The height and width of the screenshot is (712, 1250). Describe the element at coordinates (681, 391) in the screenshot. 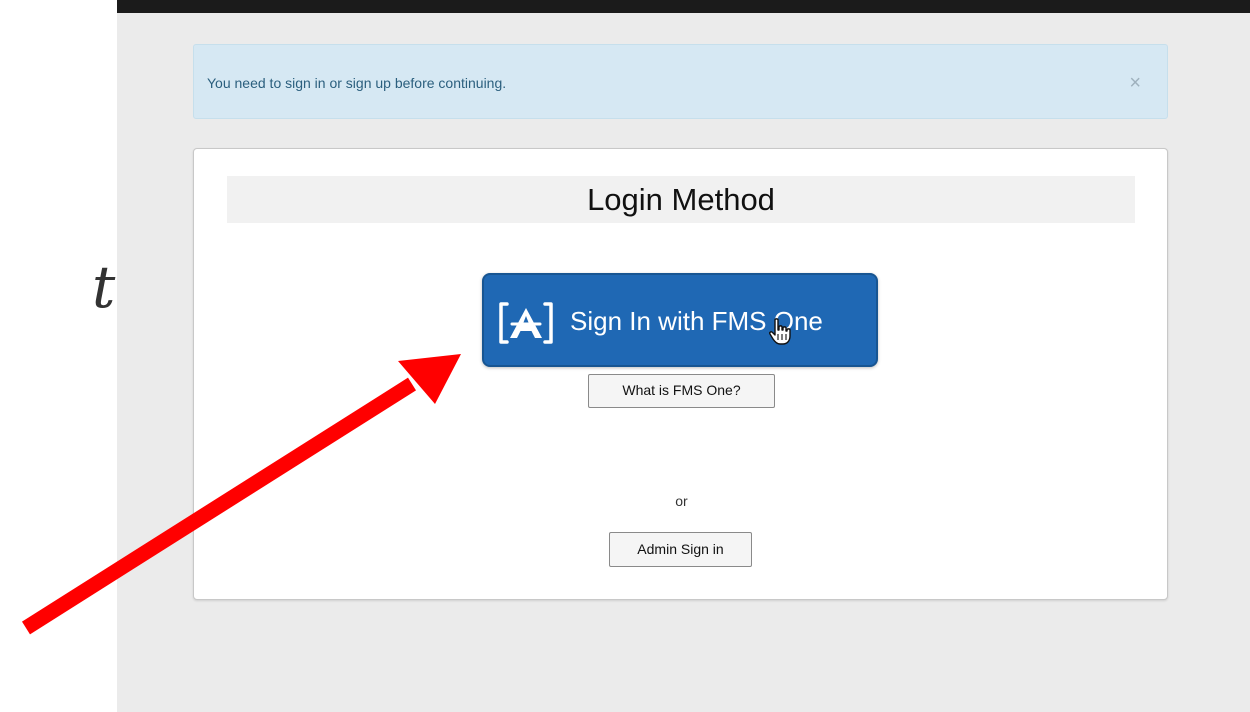

I see `what-is-fms-one-button: What is FMS One?` at that location.